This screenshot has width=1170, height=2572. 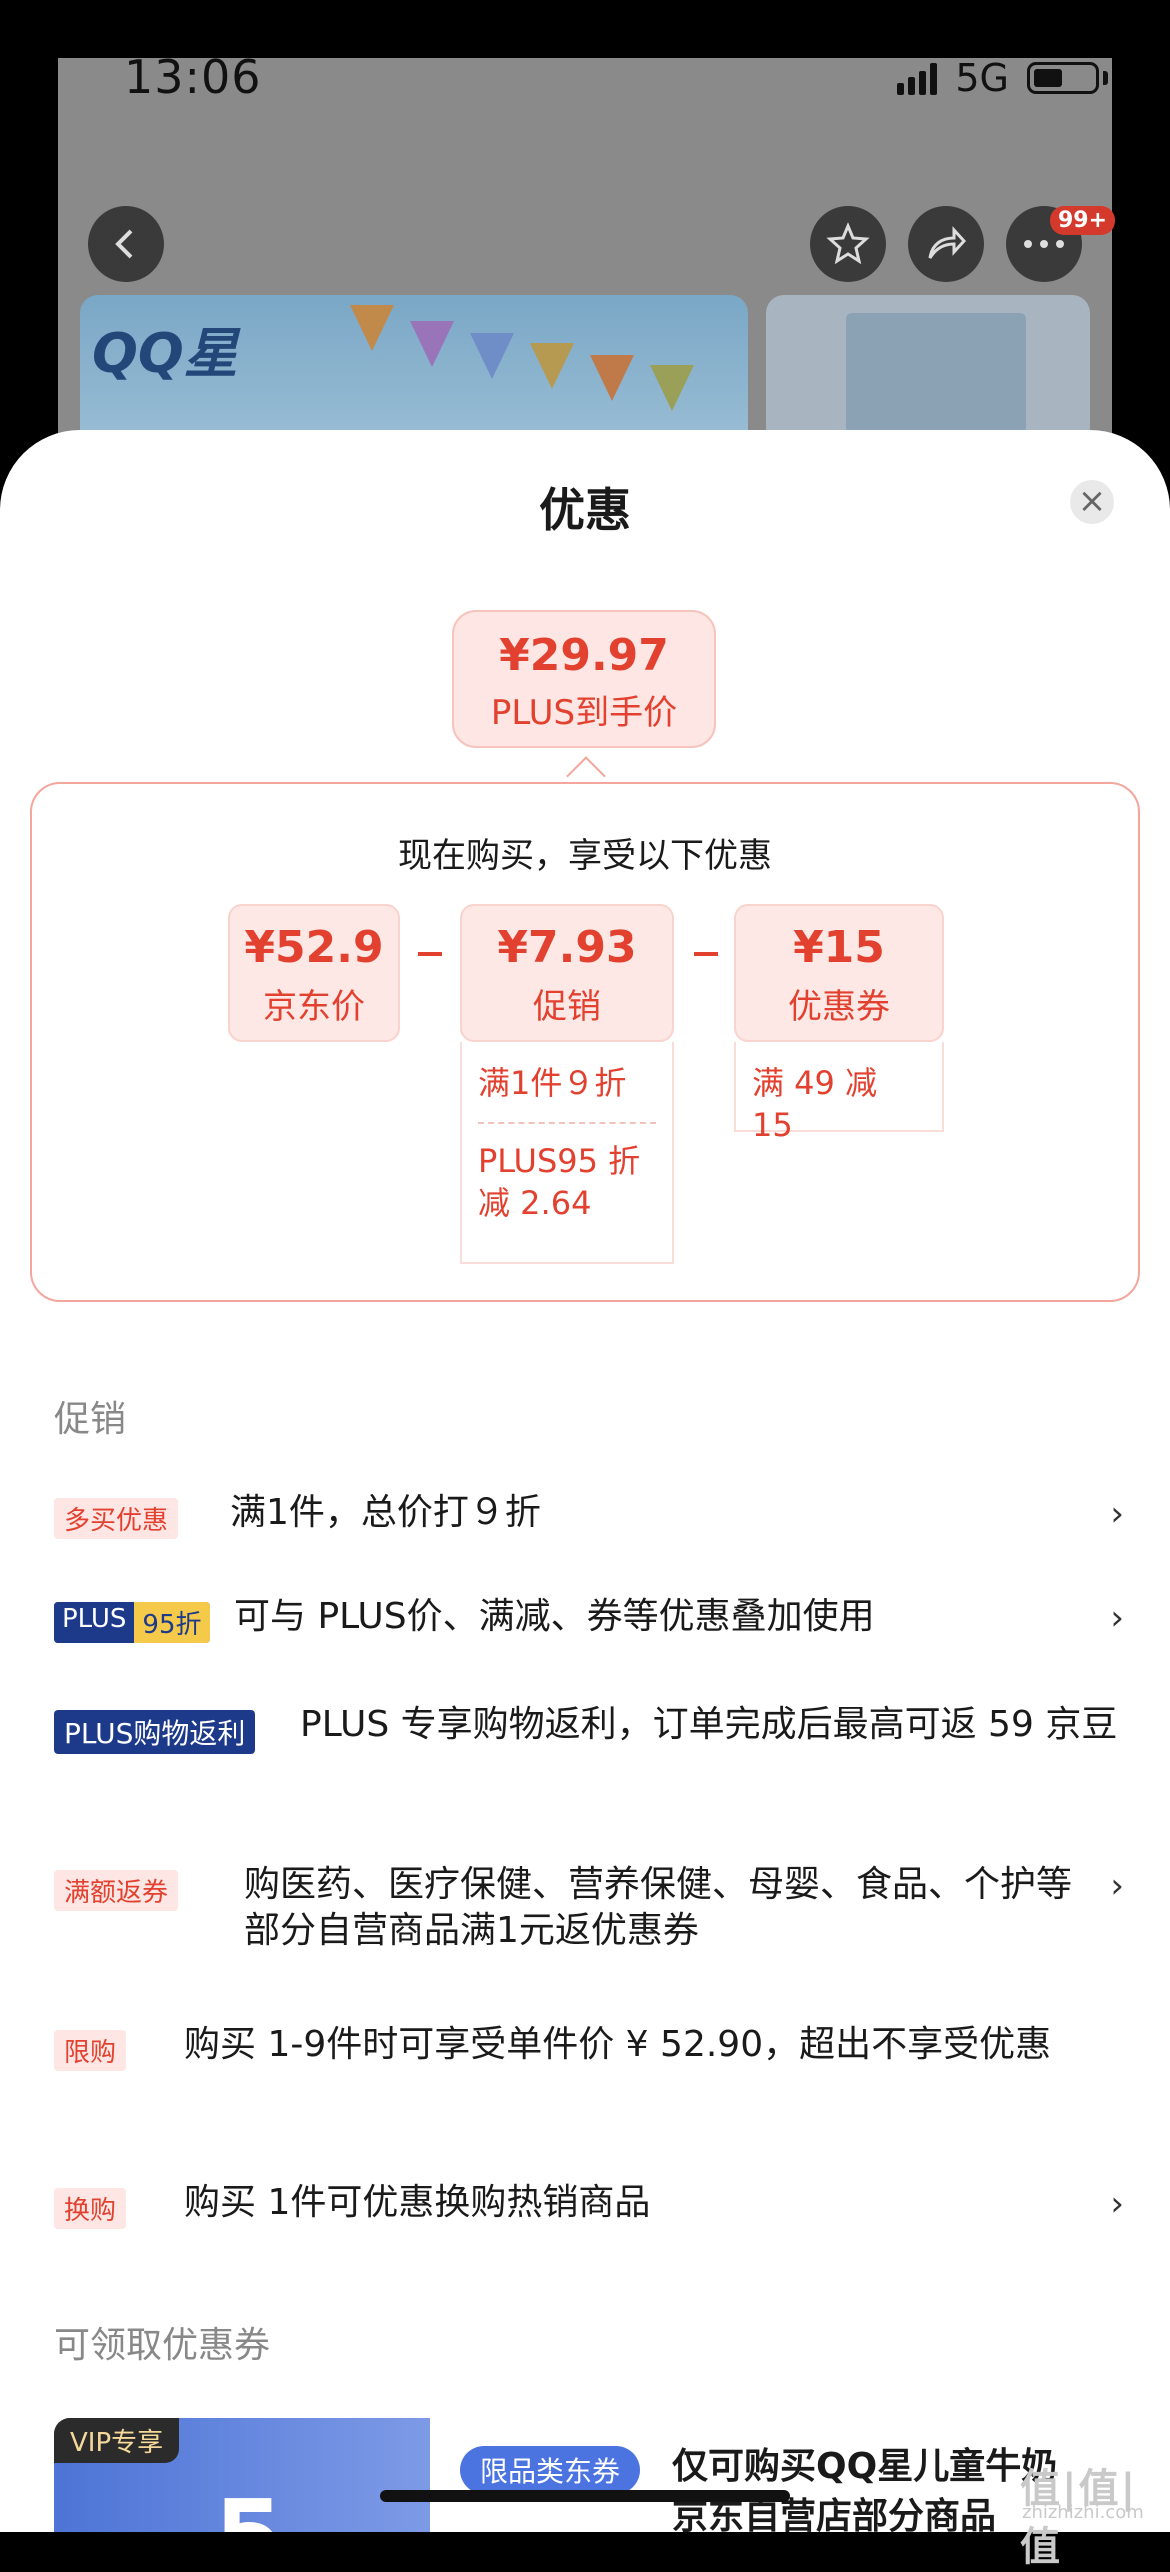 I want to click on jd-price-card: ¥52.9 京东价, so click(x=314, y=973).